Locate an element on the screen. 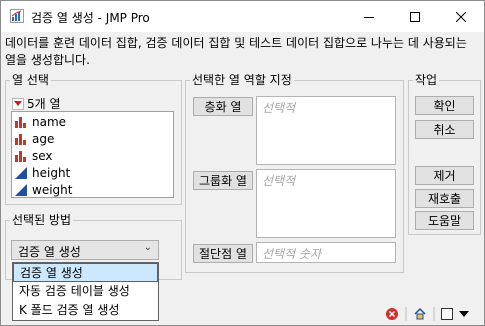 Image resolution: width=485 pixels, height=326 pixels. column-name: age is located at coordinates (43, 138).